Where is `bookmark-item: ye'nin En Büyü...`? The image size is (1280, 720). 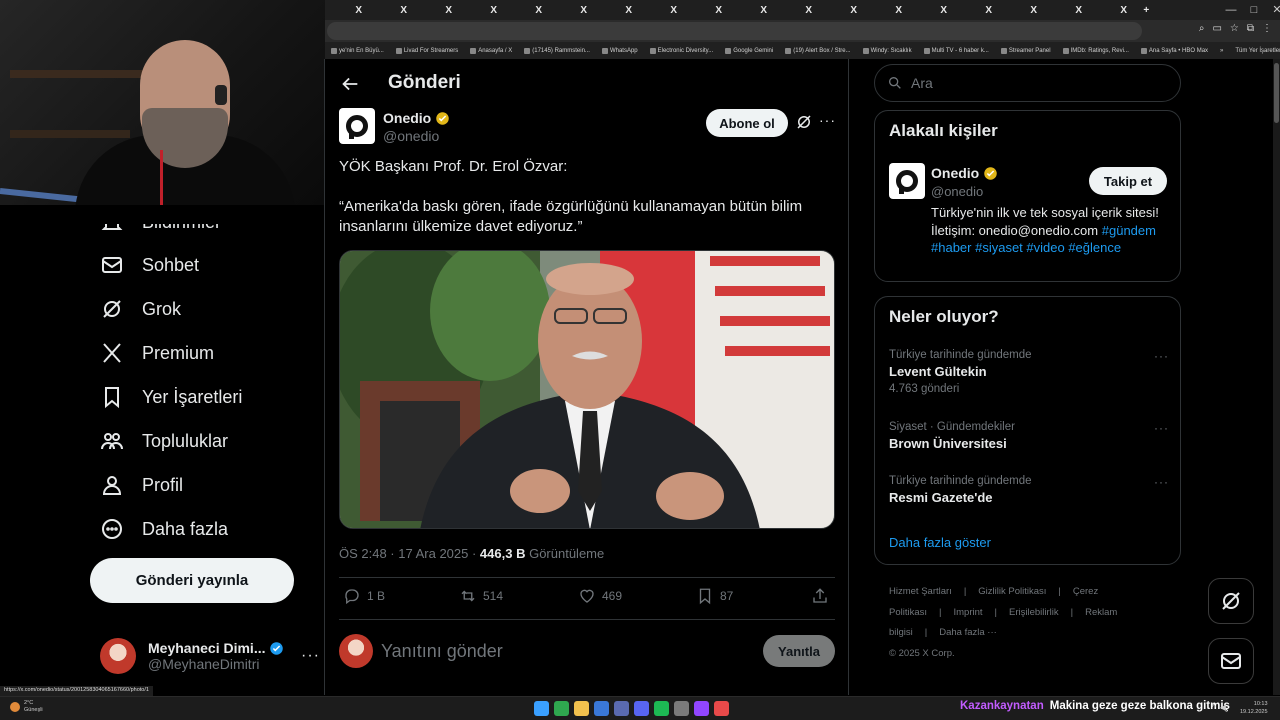 bookmark-item: ye'nin En Büyü... is located at coordinates (357, 50).